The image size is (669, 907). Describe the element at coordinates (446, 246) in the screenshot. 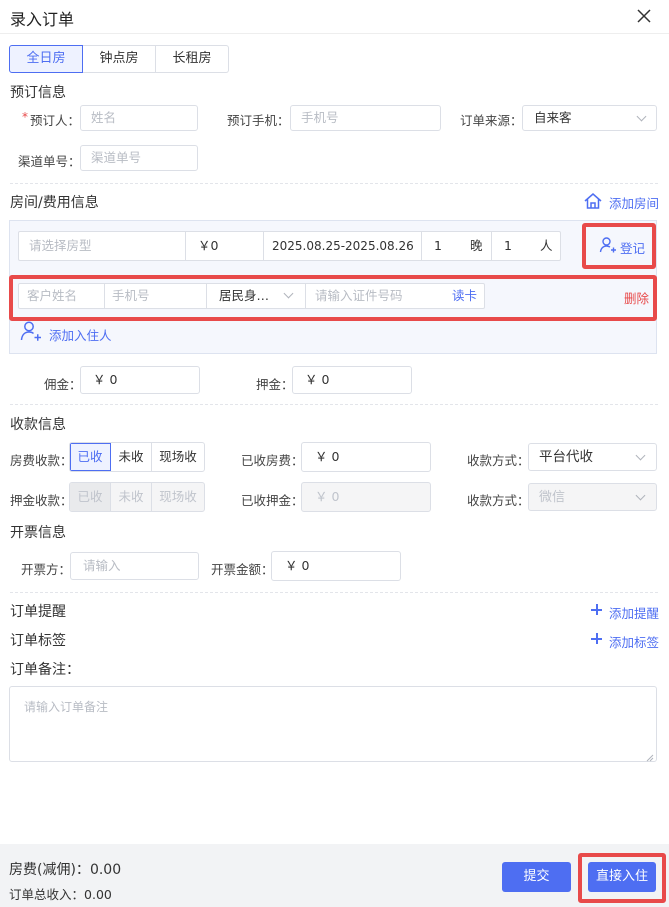

I see `nights-input: 1` at that location.